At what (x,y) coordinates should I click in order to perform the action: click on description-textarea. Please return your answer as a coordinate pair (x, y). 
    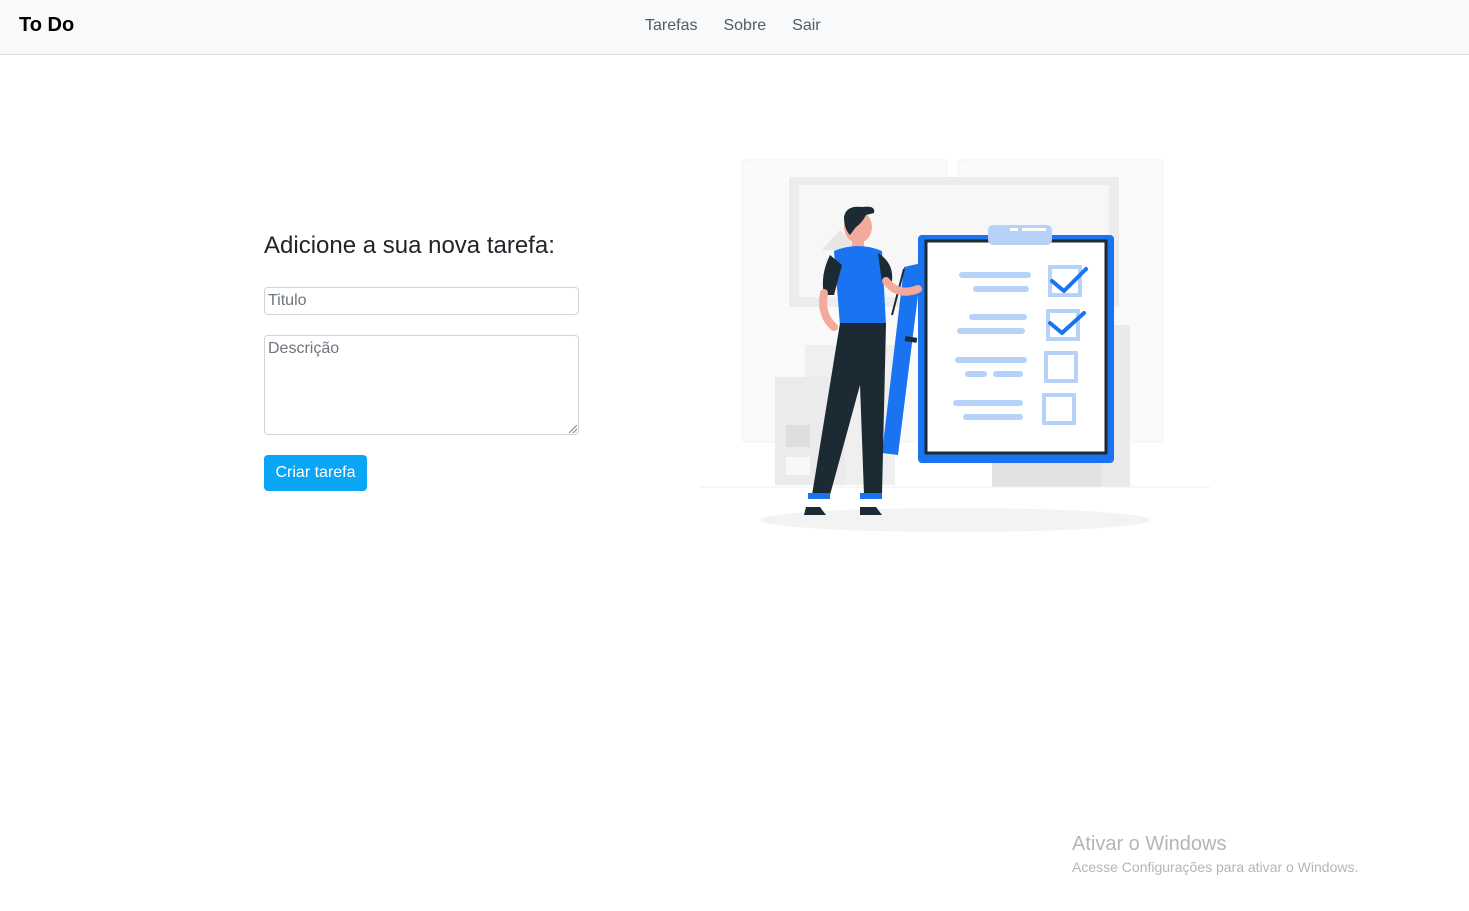
    Looking at the image, I should click on (421, 385).